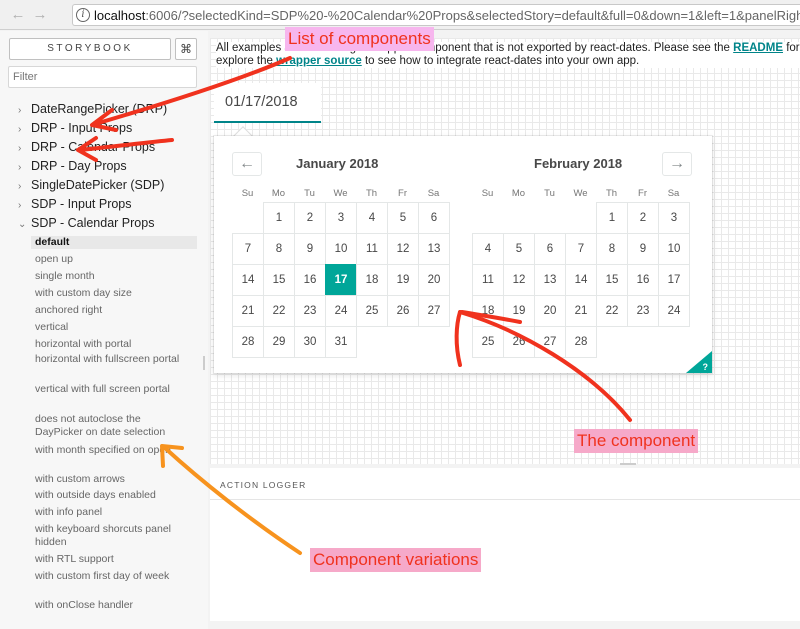 Image resolution: width=800 pixels, height=629 pixels. Describe the element at coordinates (232, 500) in the screenshot. I see `arrow-to-variations` at that location.